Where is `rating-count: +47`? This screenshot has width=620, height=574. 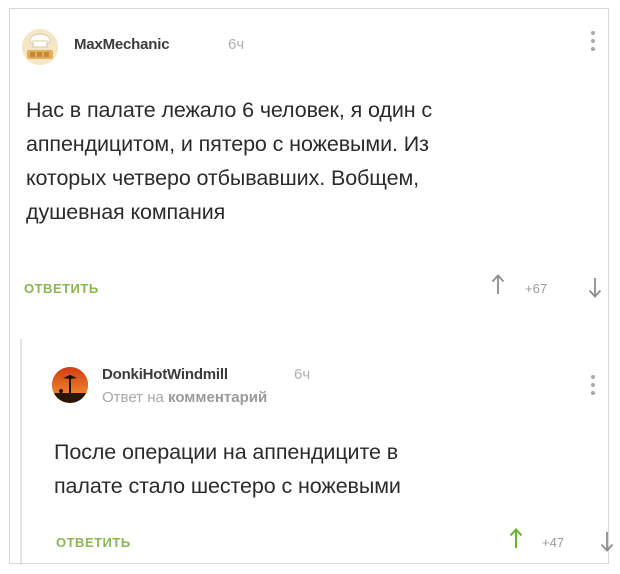
rating-count: +47 is located at coordinates (553, 542).